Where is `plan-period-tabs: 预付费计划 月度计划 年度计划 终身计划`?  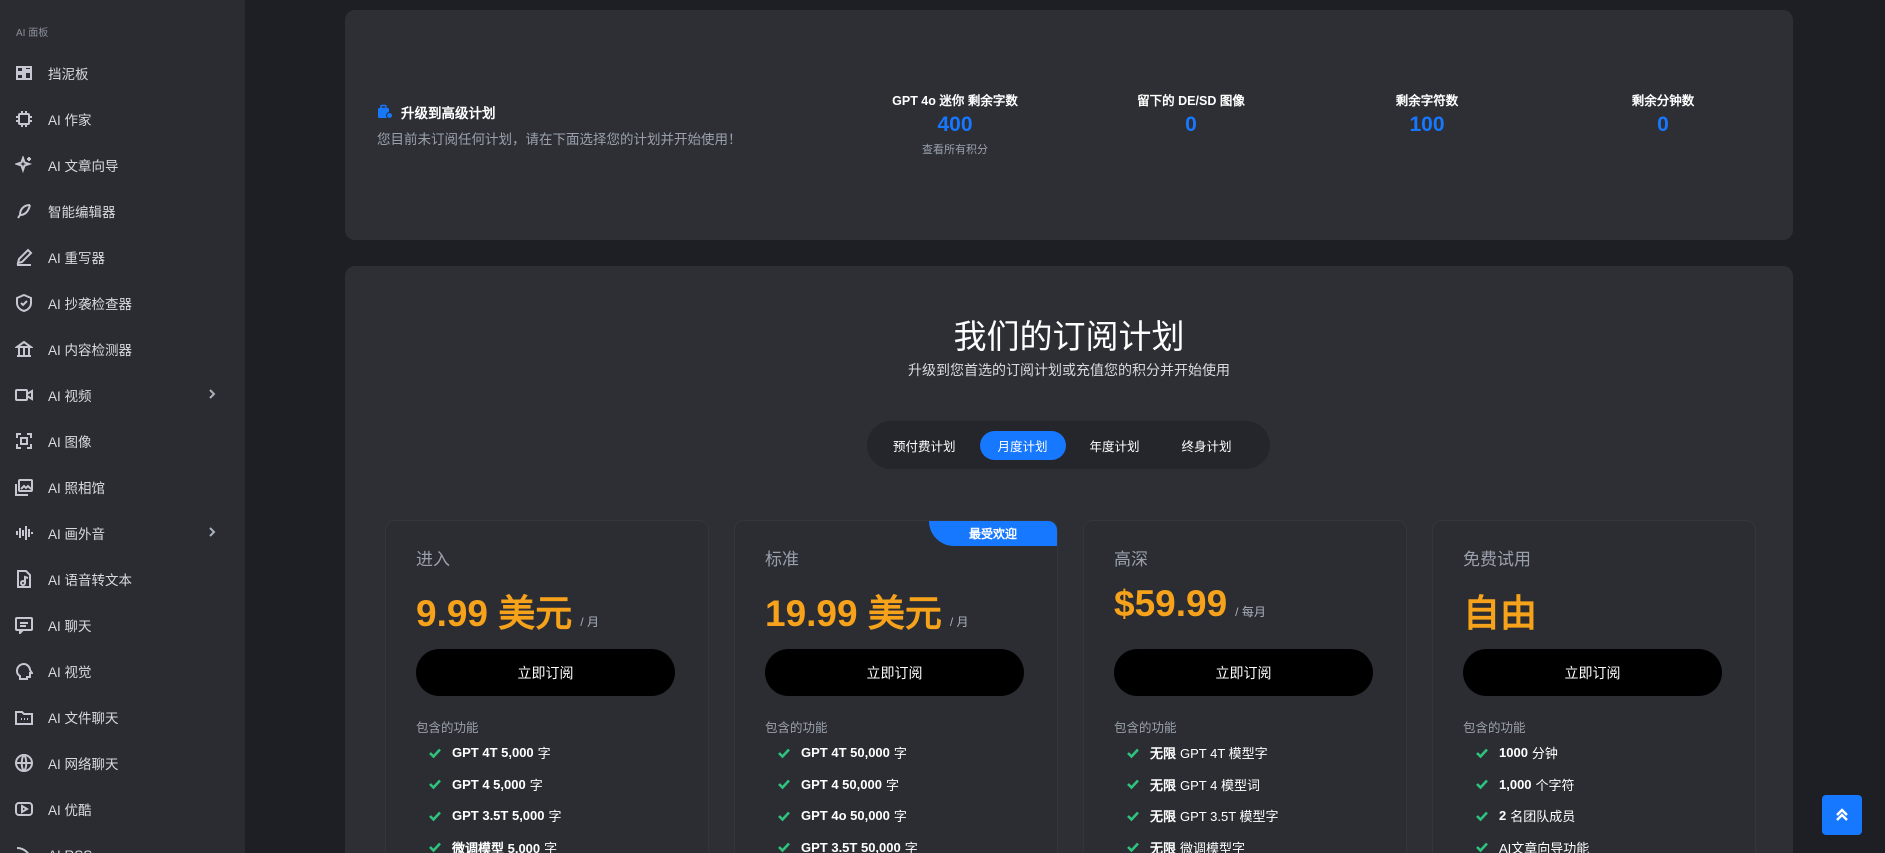 plan-period-tabs: 预付费计划 月度计划 年度计划 终身计划 is located at coordinates (1068, 445).